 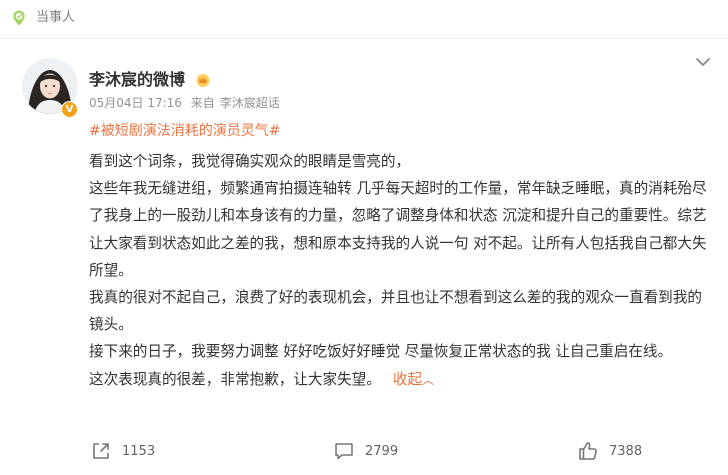 What do you see at coordinates (382, 451) in the screenshot?
I see `comment-count: 2799` at bounding box center [382, 451].